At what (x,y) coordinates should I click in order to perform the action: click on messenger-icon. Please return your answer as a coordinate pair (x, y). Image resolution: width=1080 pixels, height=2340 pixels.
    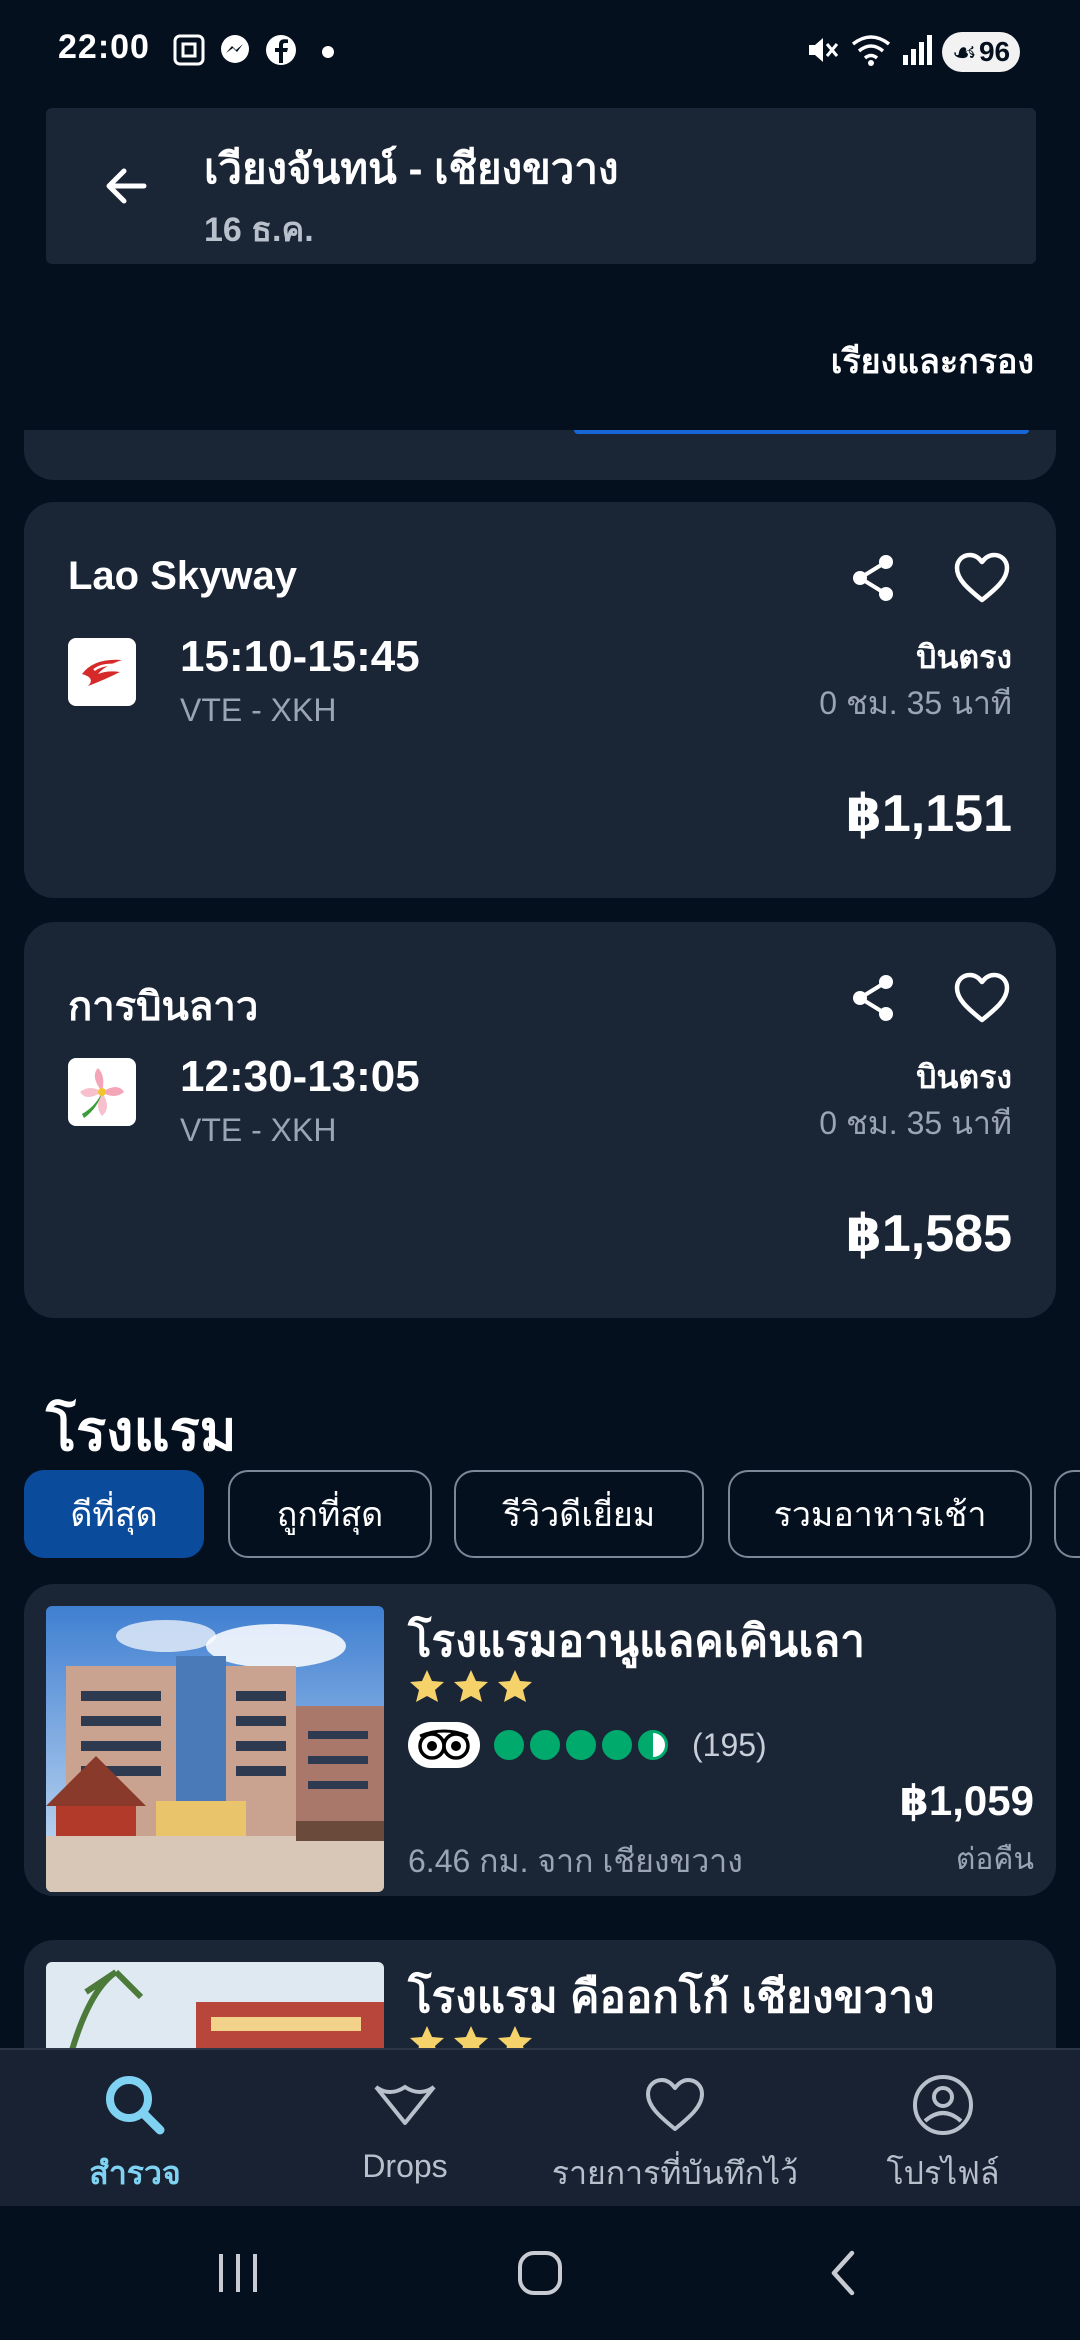
    Looking at the image, I should click on (235, 50).